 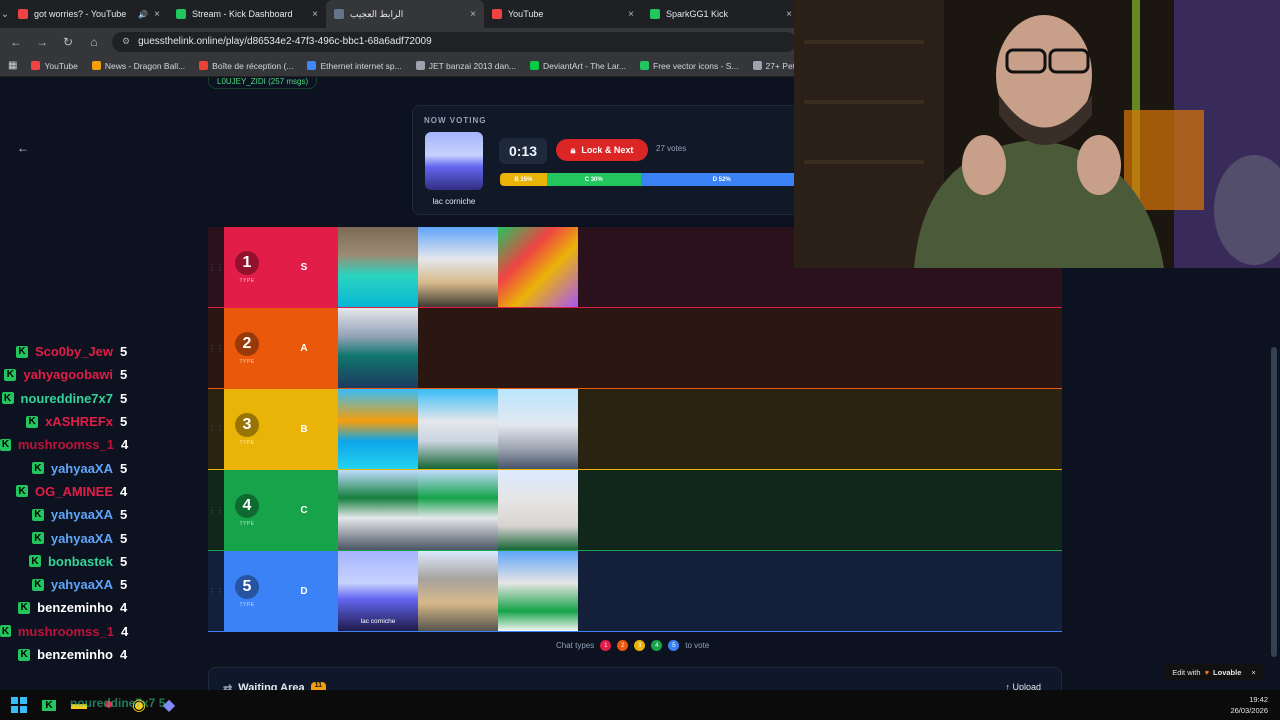 I want to click on chat-username: noureddine7x7, so click(x=66, y=398).